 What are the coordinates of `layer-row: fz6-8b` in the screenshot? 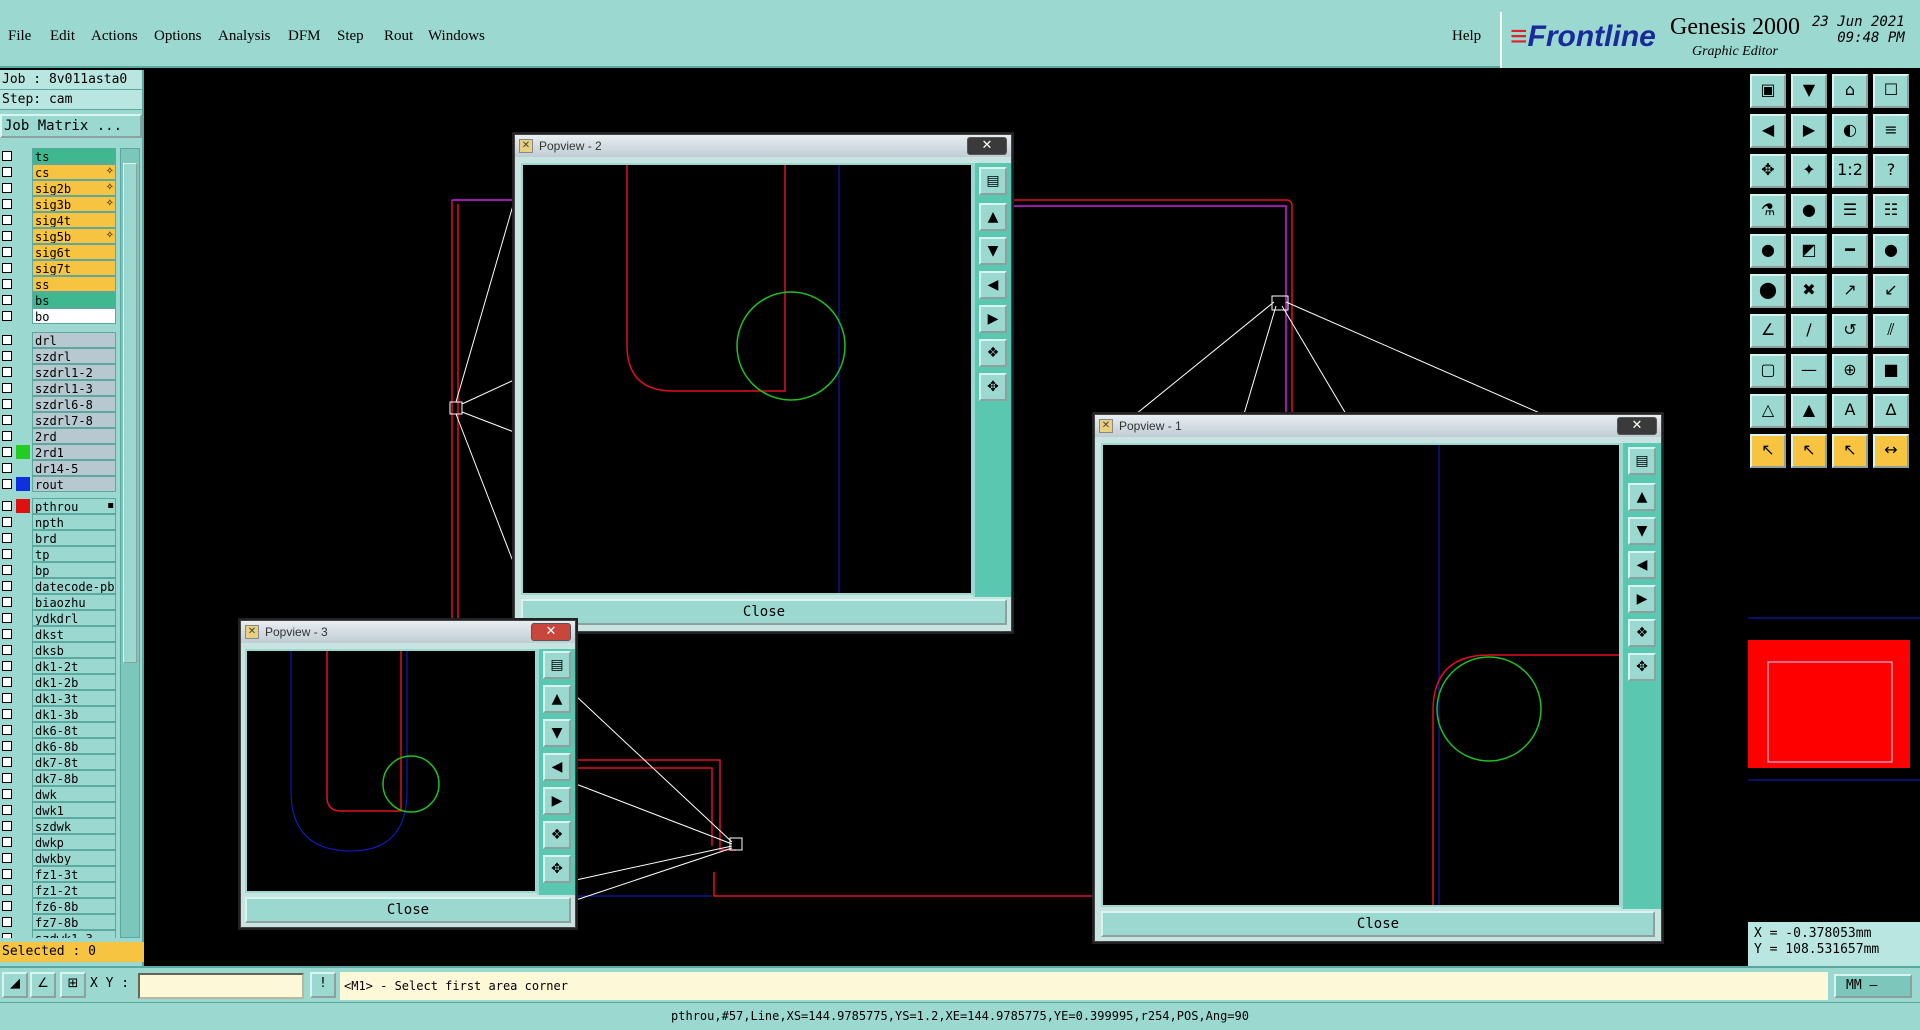 It's located at (59, 906).